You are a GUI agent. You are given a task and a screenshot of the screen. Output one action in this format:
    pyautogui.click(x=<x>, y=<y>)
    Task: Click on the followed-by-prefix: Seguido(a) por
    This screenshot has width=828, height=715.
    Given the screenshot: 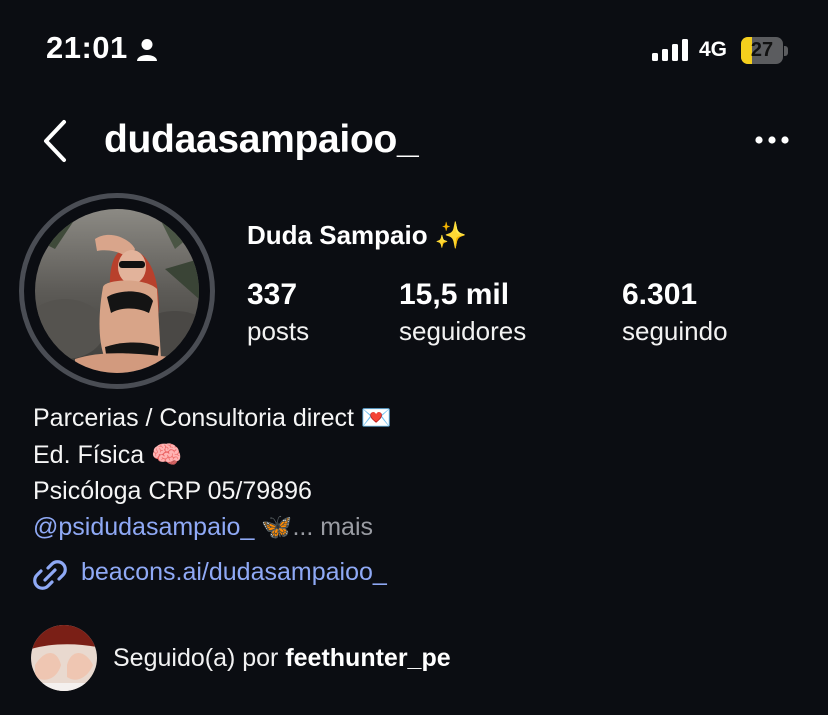 What is the action you would take?
    pyautogui.click(x=199, y=658)
    